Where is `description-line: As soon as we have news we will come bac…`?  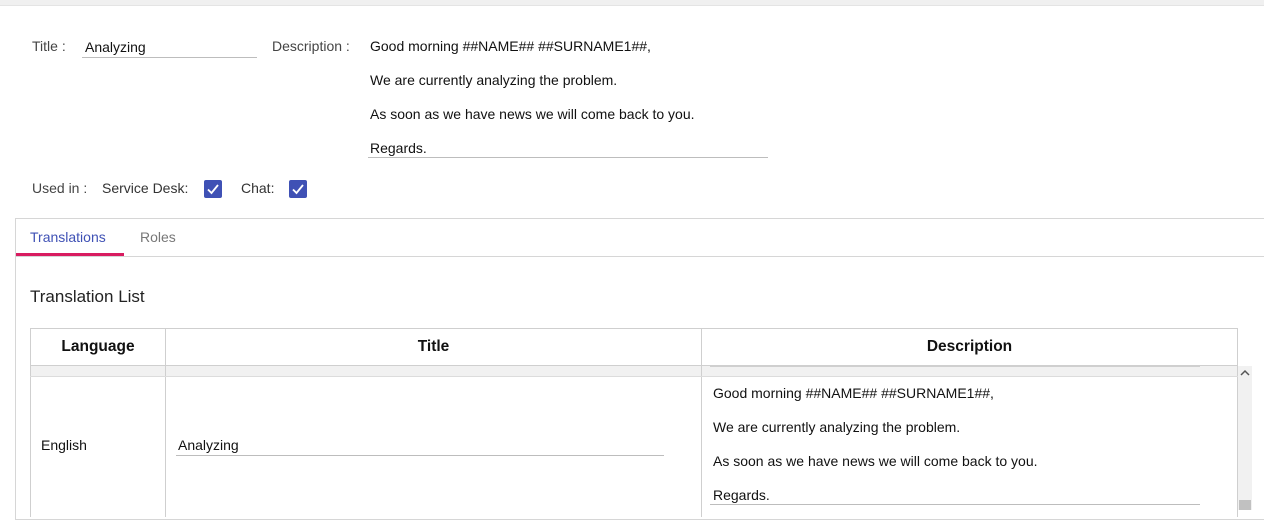
description-line: As soon as we have news we will come bac… is located at coordinates (532, 114).